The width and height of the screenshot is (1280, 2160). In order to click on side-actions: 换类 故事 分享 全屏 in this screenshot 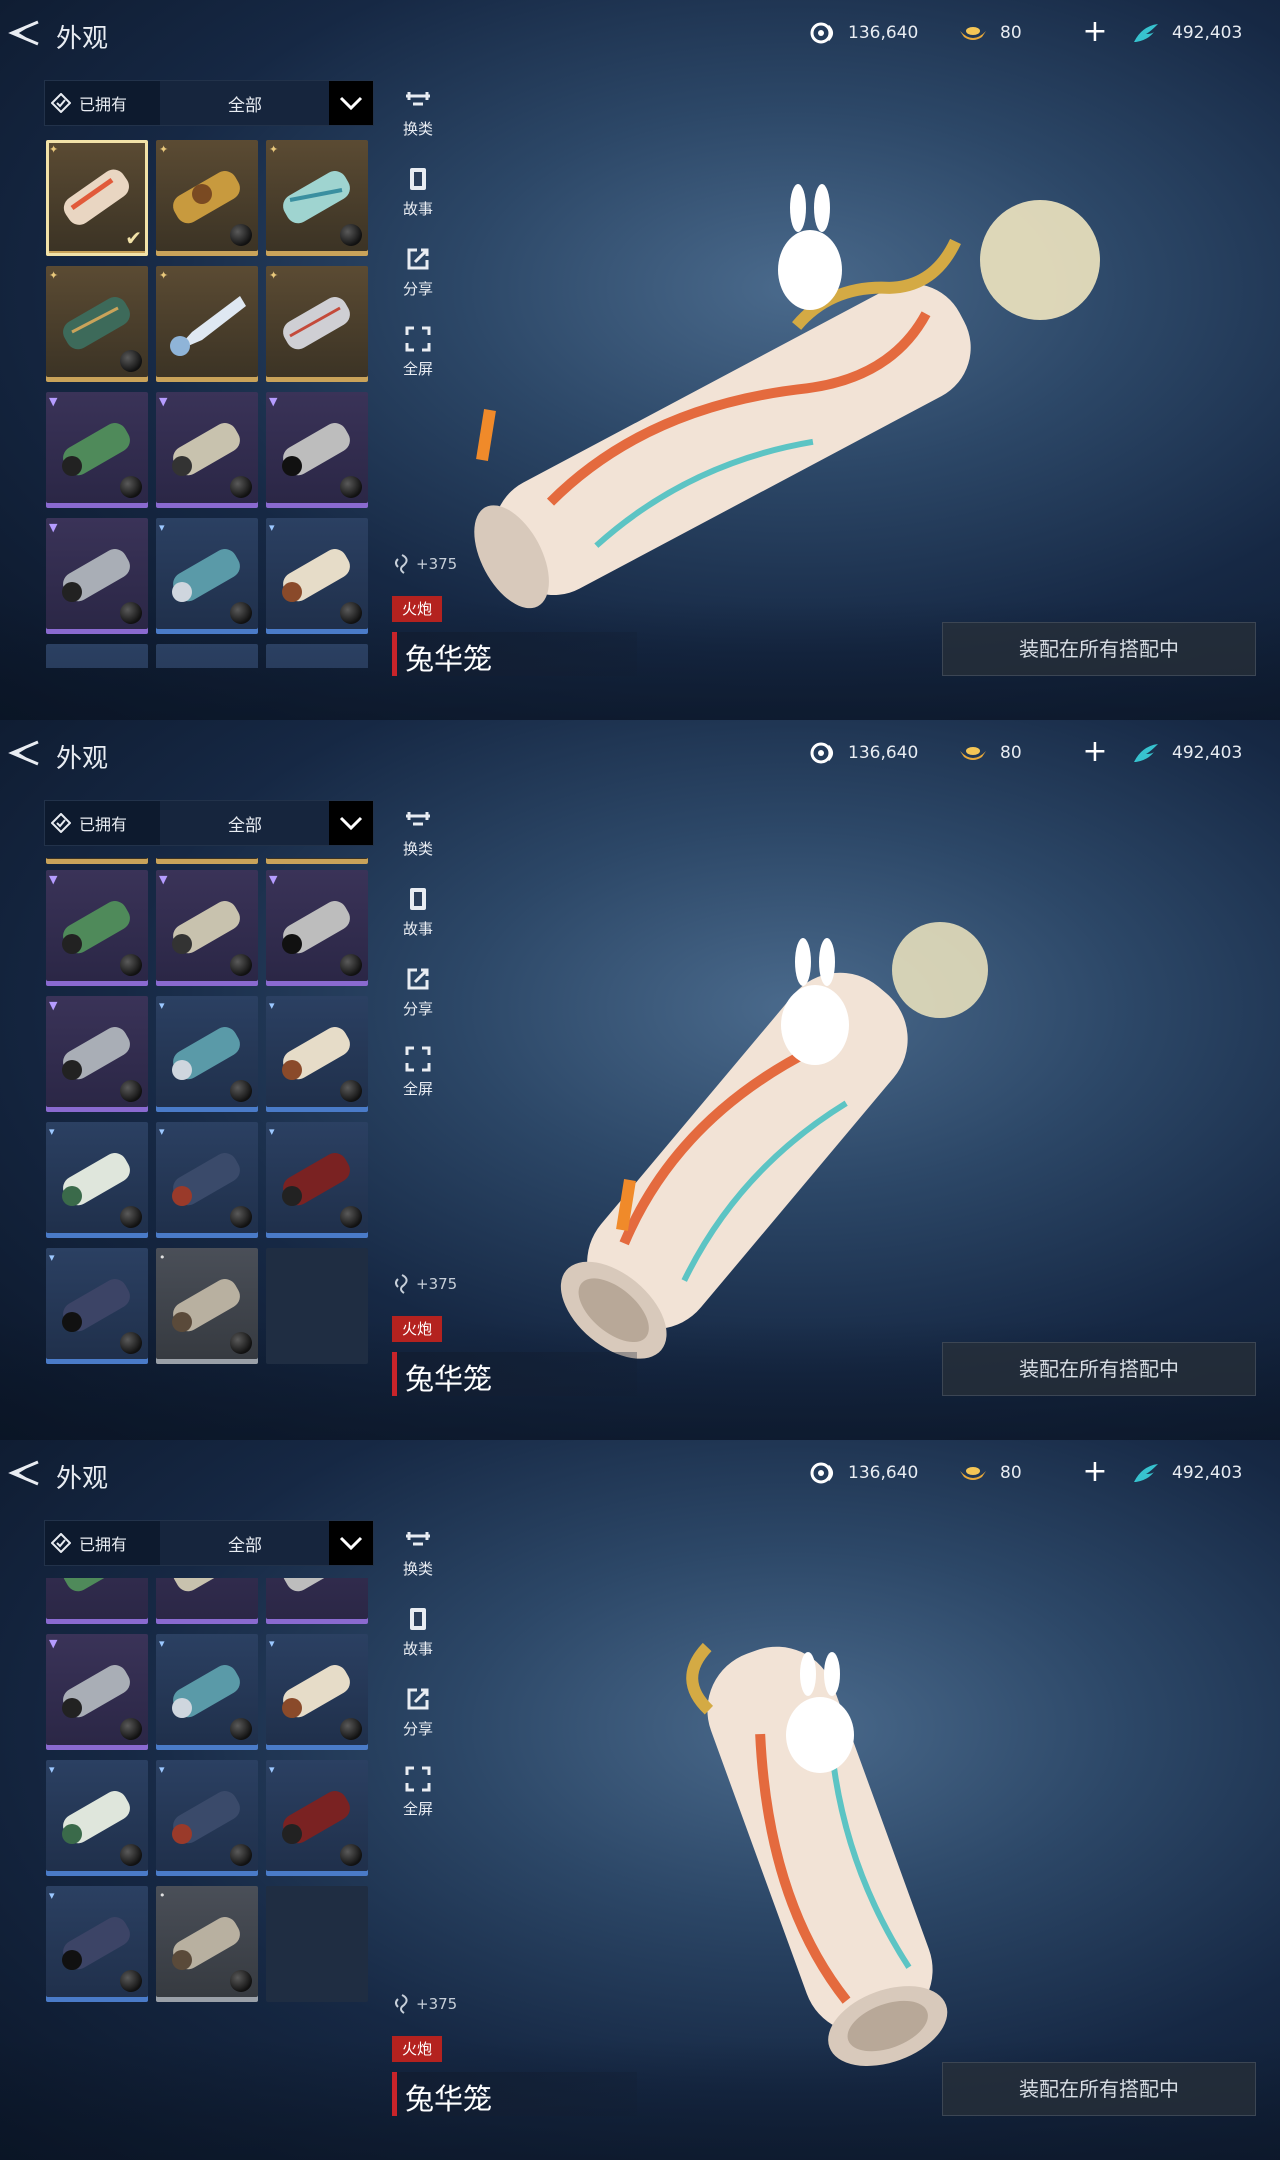, I will do `click(418, 964)`.